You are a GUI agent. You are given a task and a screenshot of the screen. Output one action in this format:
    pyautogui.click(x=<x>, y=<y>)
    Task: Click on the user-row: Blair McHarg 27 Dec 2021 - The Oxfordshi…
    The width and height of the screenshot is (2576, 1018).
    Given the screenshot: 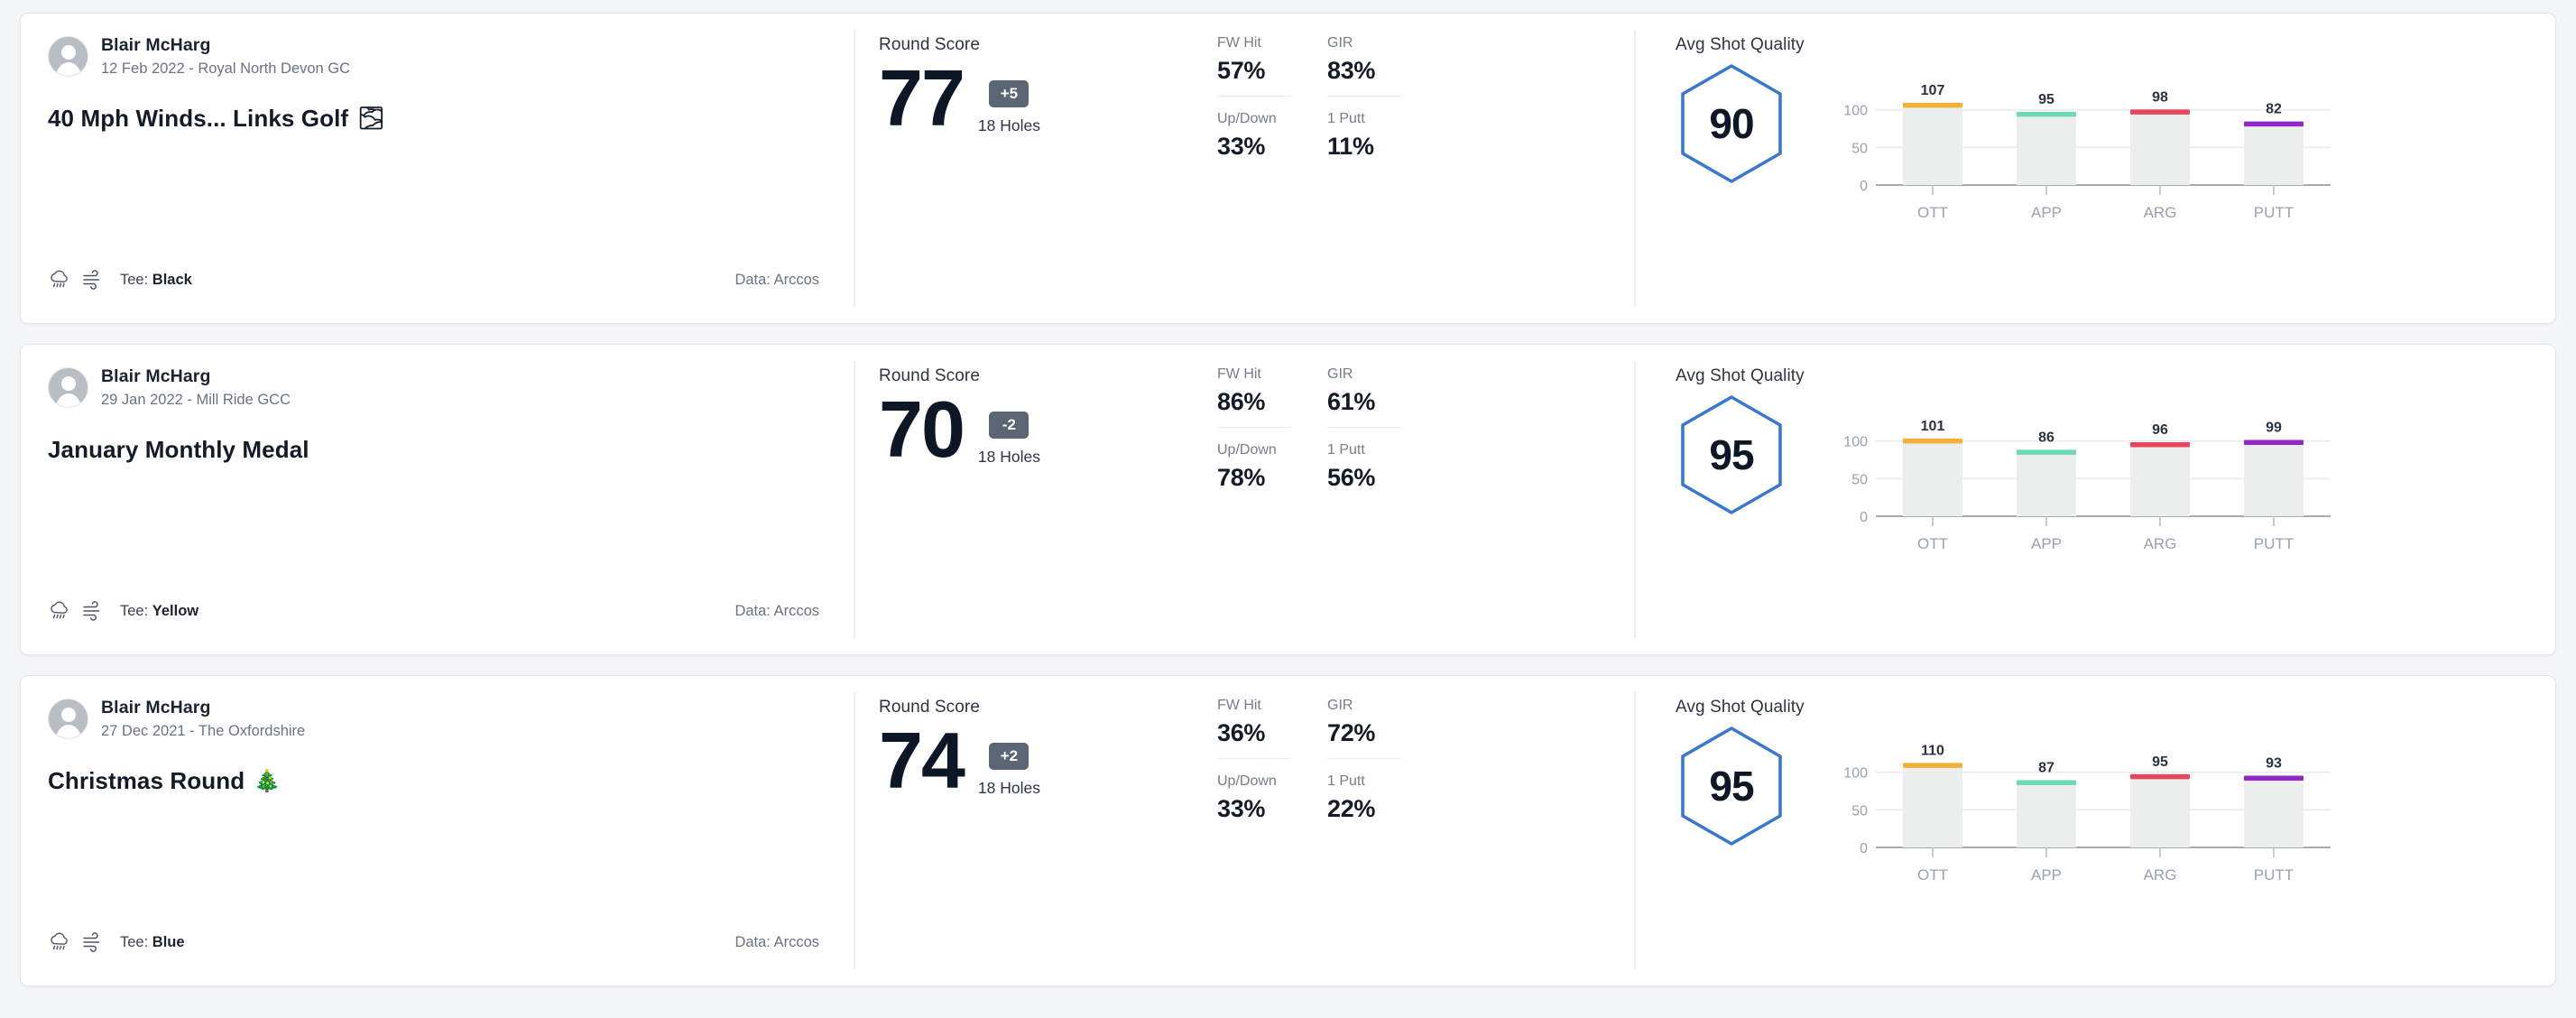 What is the action you would take?
    pyautogui.click(x=438, y=719)
    